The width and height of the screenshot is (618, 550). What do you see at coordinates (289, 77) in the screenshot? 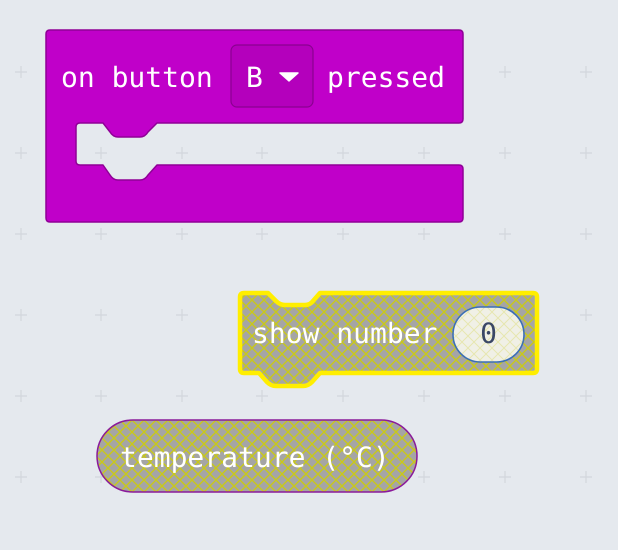
I see `caret-icon` at bounding box center [289, 77].